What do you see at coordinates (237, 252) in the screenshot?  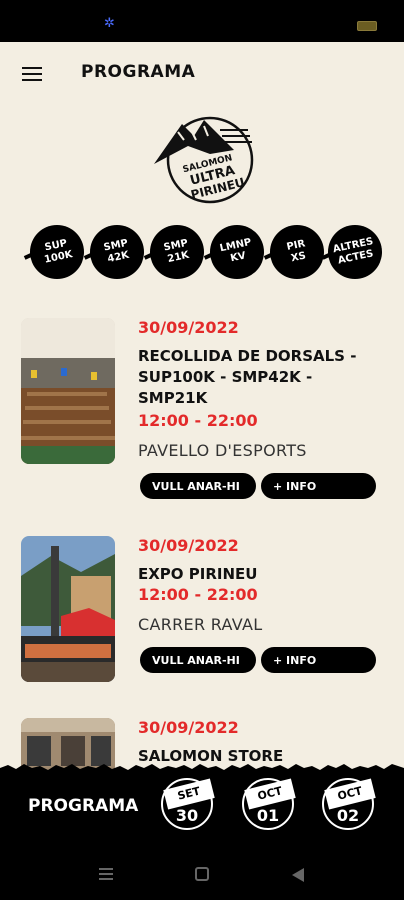 I see `category-lmnp-kv: LMNP KV` at bounding box center [237, 252].